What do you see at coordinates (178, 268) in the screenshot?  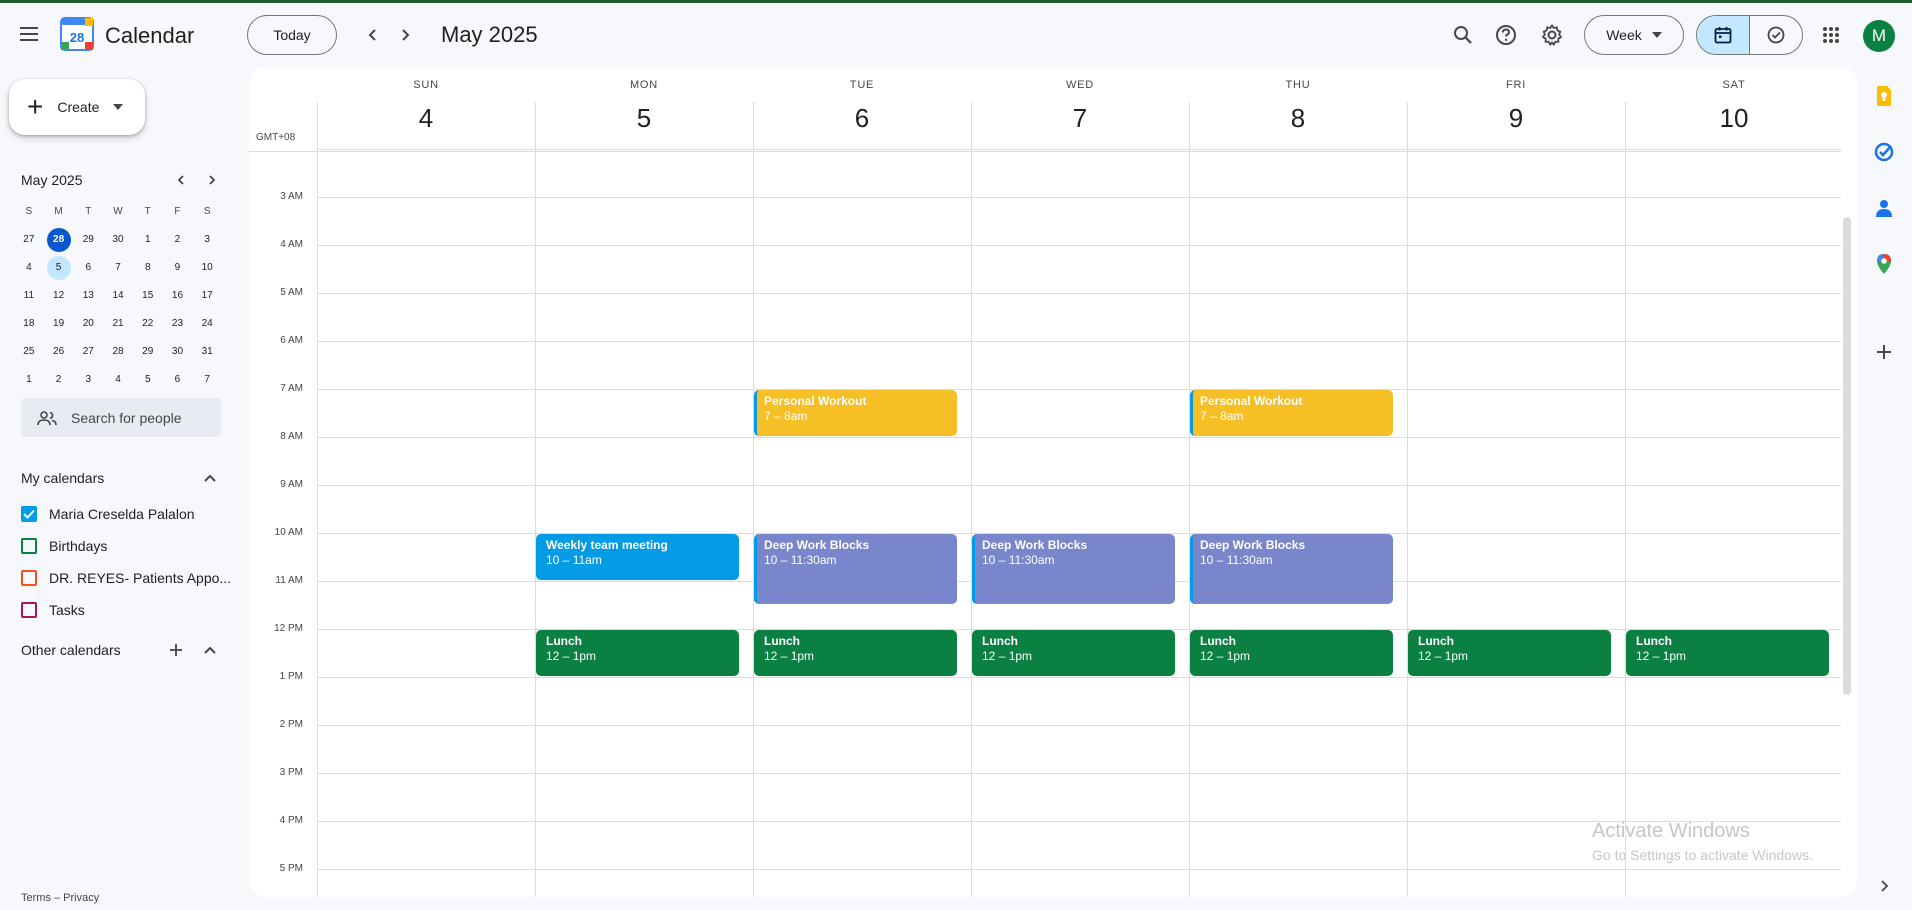 I see `mini-calendar-day: 9` at bounding box center [178, 268].